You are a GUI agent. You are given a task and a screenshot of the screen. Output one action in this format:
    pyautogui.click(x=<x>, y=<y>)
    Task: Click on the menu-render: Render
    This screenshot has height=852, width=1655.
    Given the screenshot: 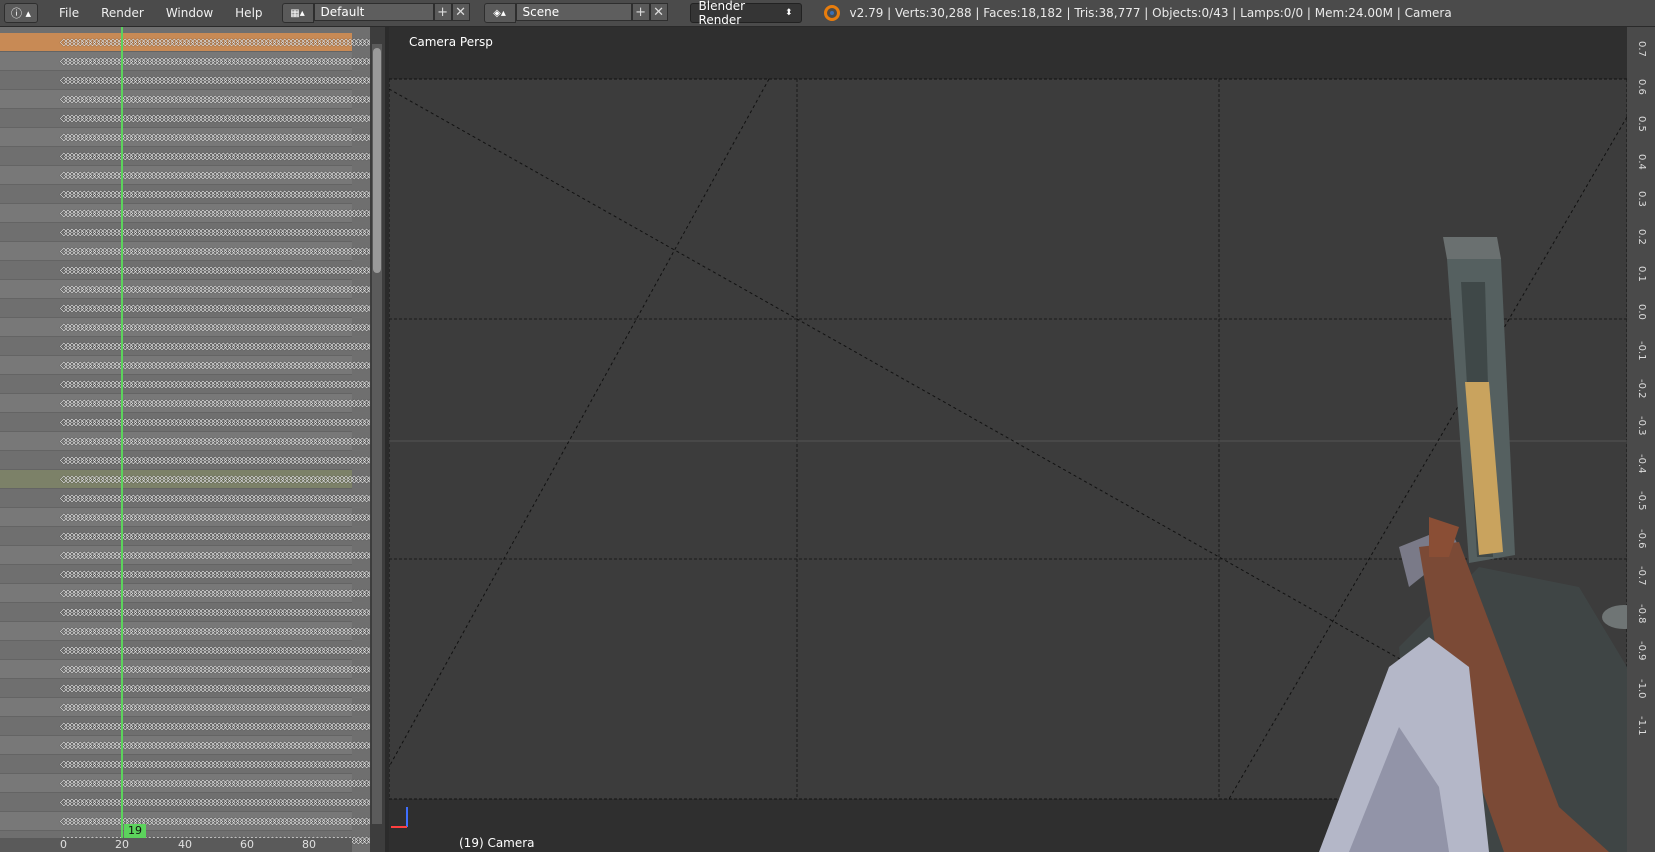 What is the action you would take?
    pyautogui.click(x=122, y=13)
    